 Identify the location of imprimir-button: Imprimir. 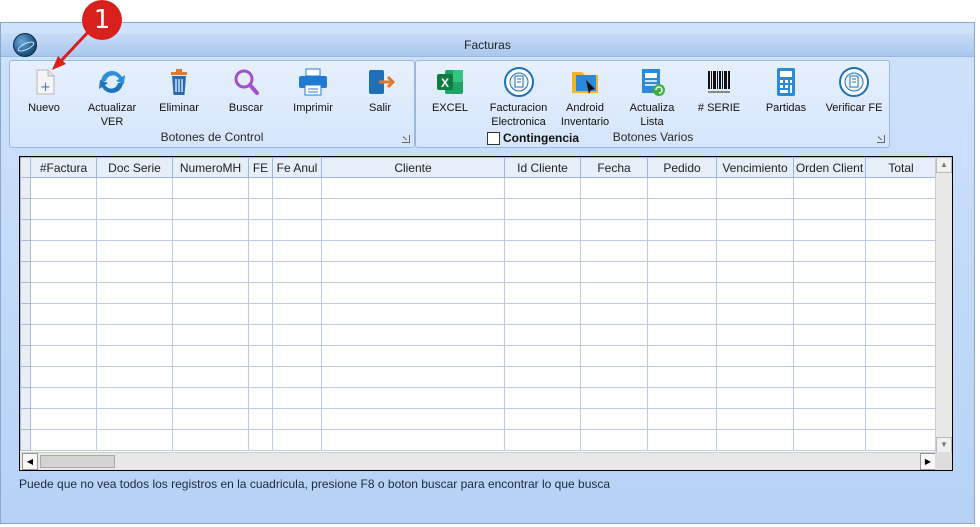
(313, 90).